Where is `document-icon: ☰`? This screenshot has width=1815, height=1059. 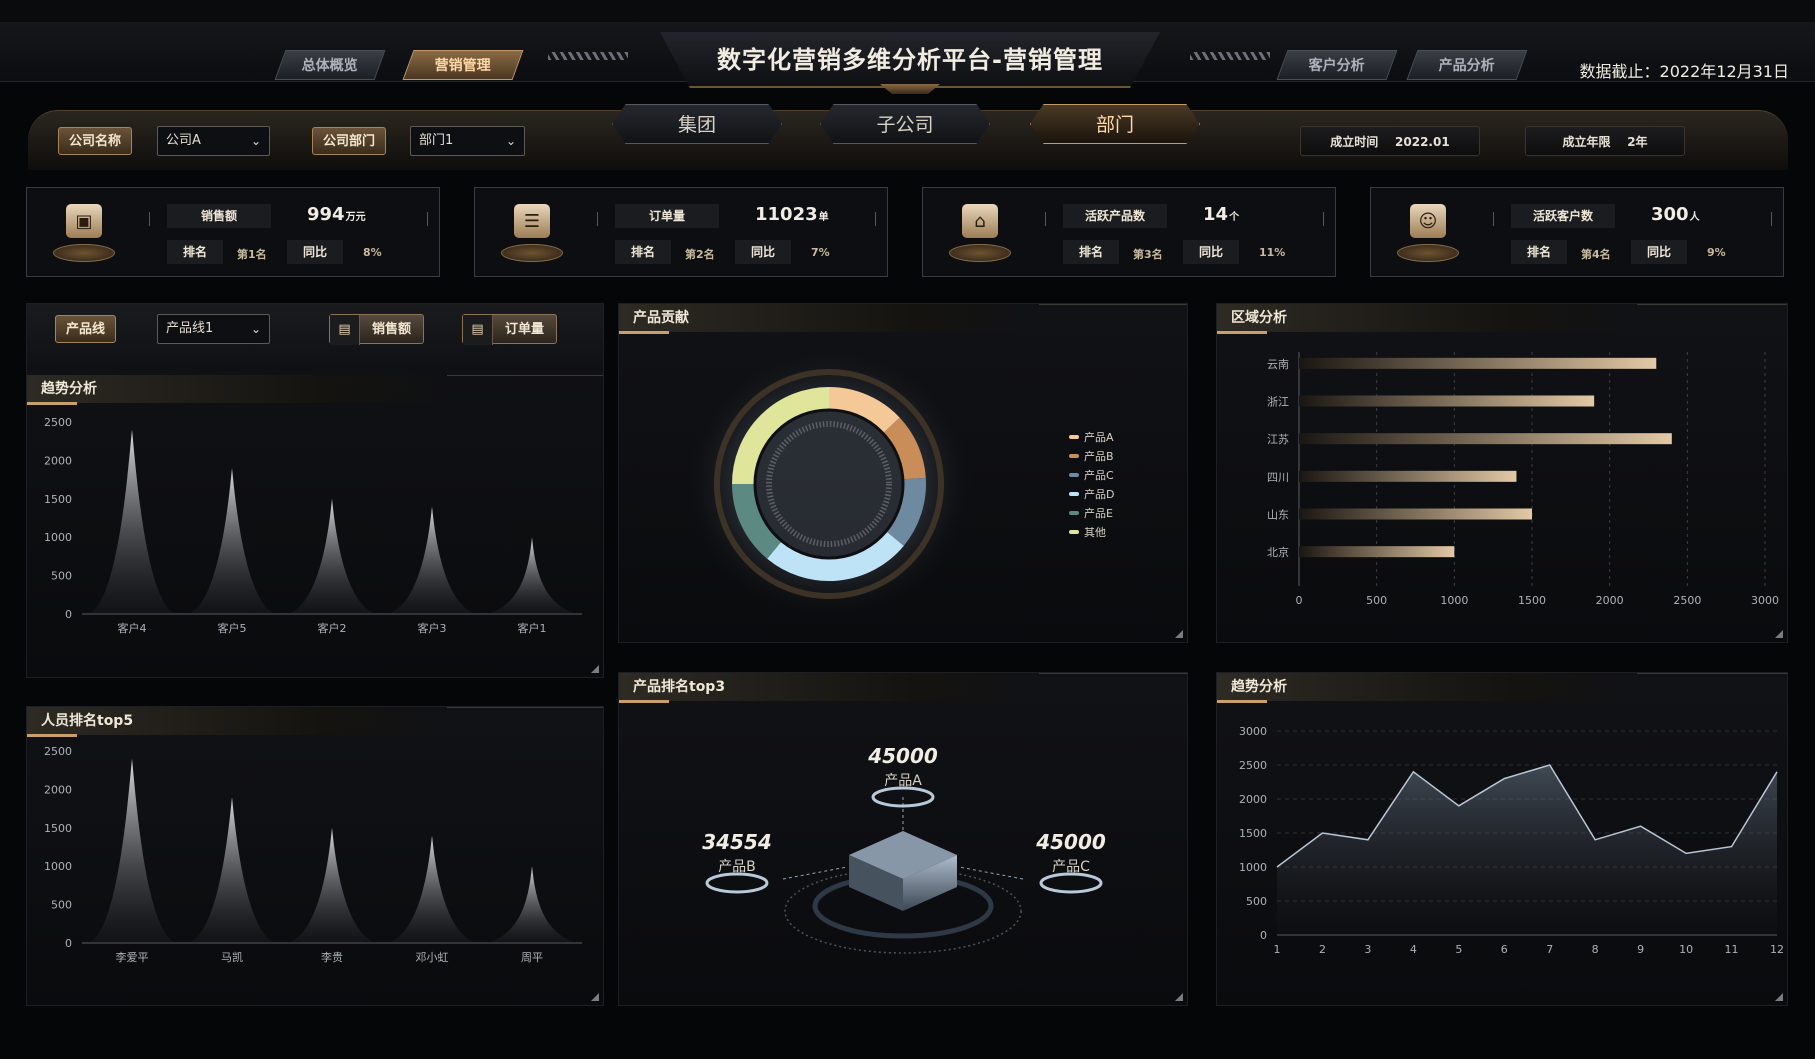
document-icon: ☰ is located at coordinates (532, 221).